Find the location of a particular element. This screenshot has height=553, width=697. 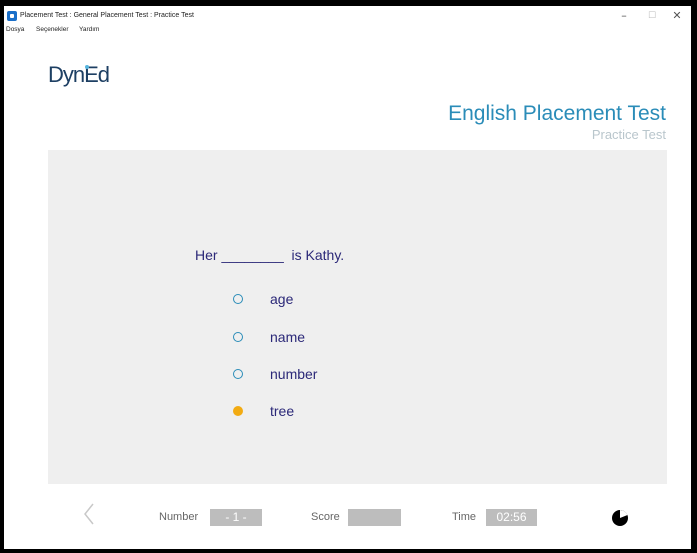

option-label: age is located at coordinates (282, 299).